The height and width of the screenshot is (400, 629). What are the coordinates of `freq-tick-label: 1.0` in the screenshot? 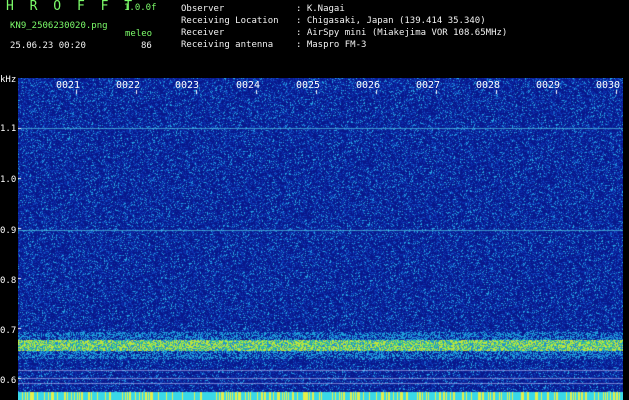 It's located at (8, 180).